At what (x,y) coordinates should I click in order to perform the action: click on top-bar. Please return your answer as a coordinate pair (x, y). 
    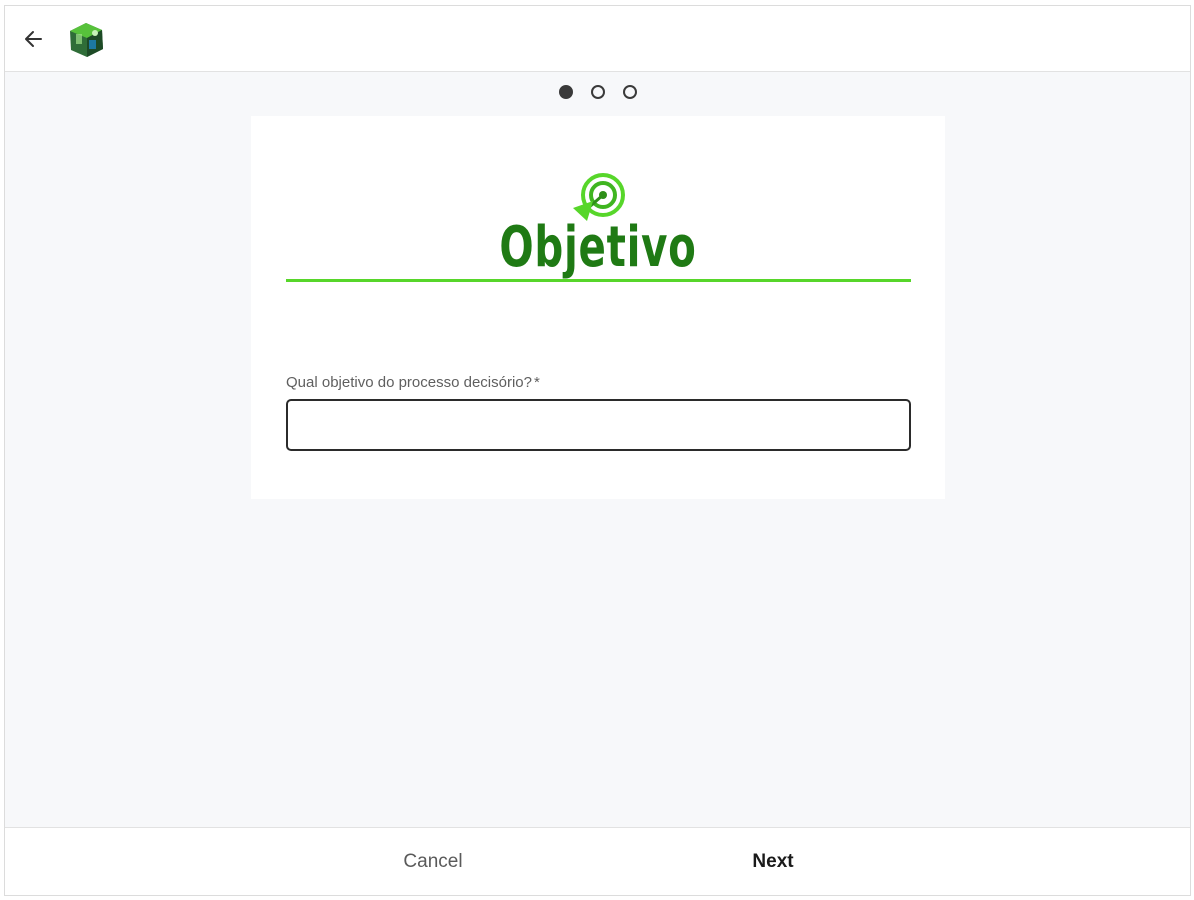
    Looking at the image, I should click on (597, 39).